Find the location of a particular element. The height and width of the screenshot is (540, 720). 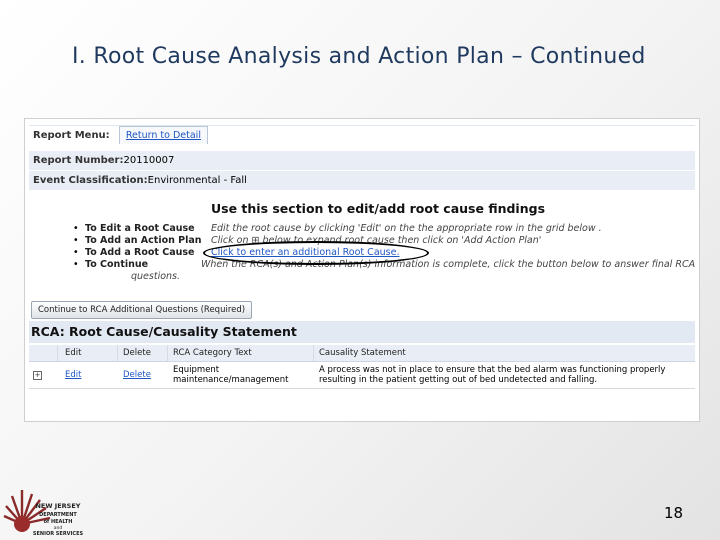

report-number-row: Report Number:20110007 is located at coordinates (362, 160).